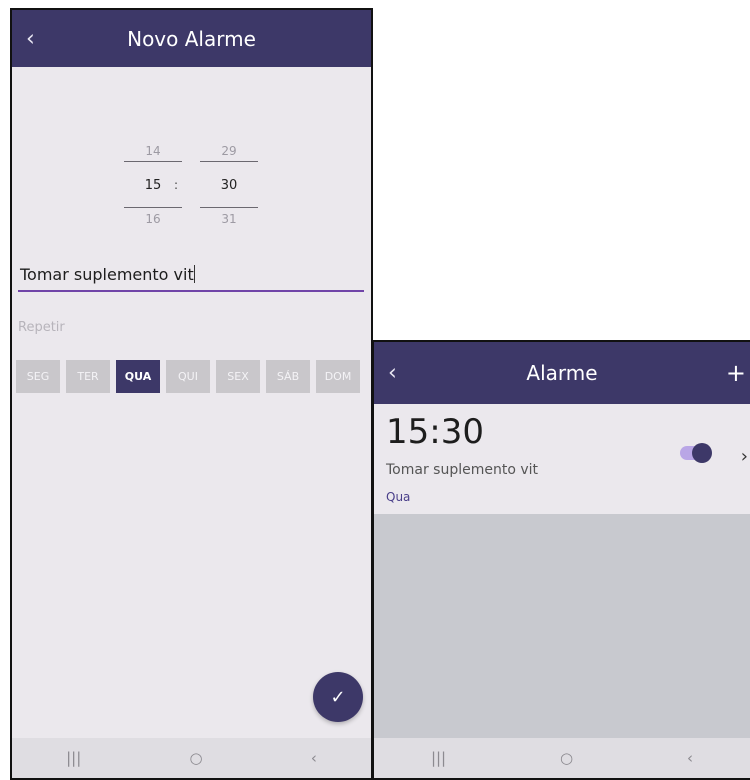 Image resolution: width=750 pixels, height=780 pixels. I want to click on hour-prev: 14, so click(153, 151).